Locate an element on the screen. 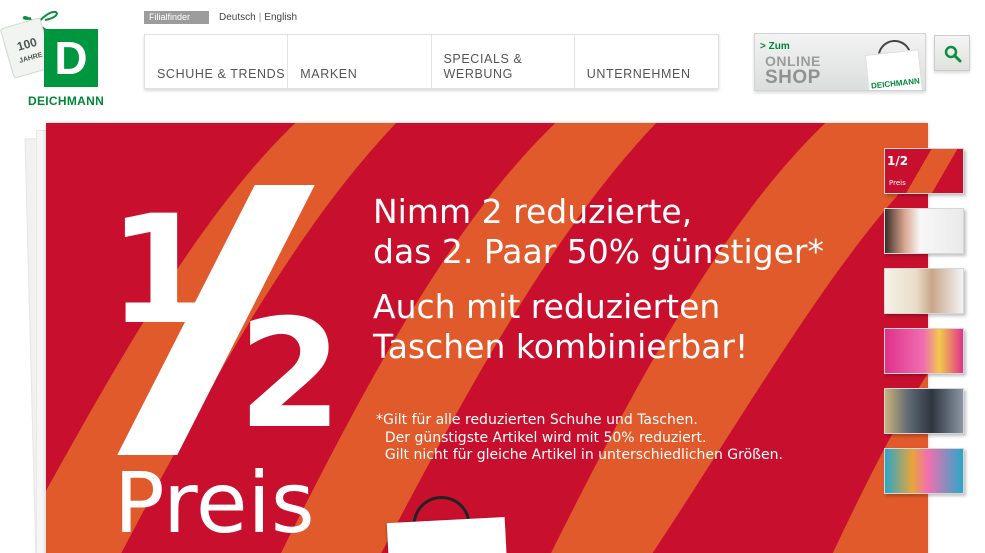 This screenshot has height=553, width=985. nav-label: SPECIALS & WERBUNG is located at coordinates (483, 66).